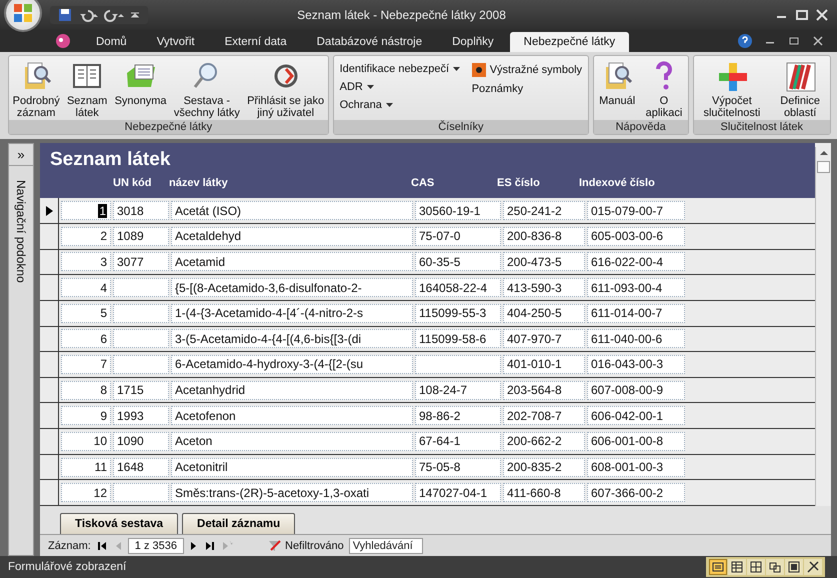 The height and width of the screenshot is (578, 837). I want to click on form-button: Tisková sestava, so click(119, 523).